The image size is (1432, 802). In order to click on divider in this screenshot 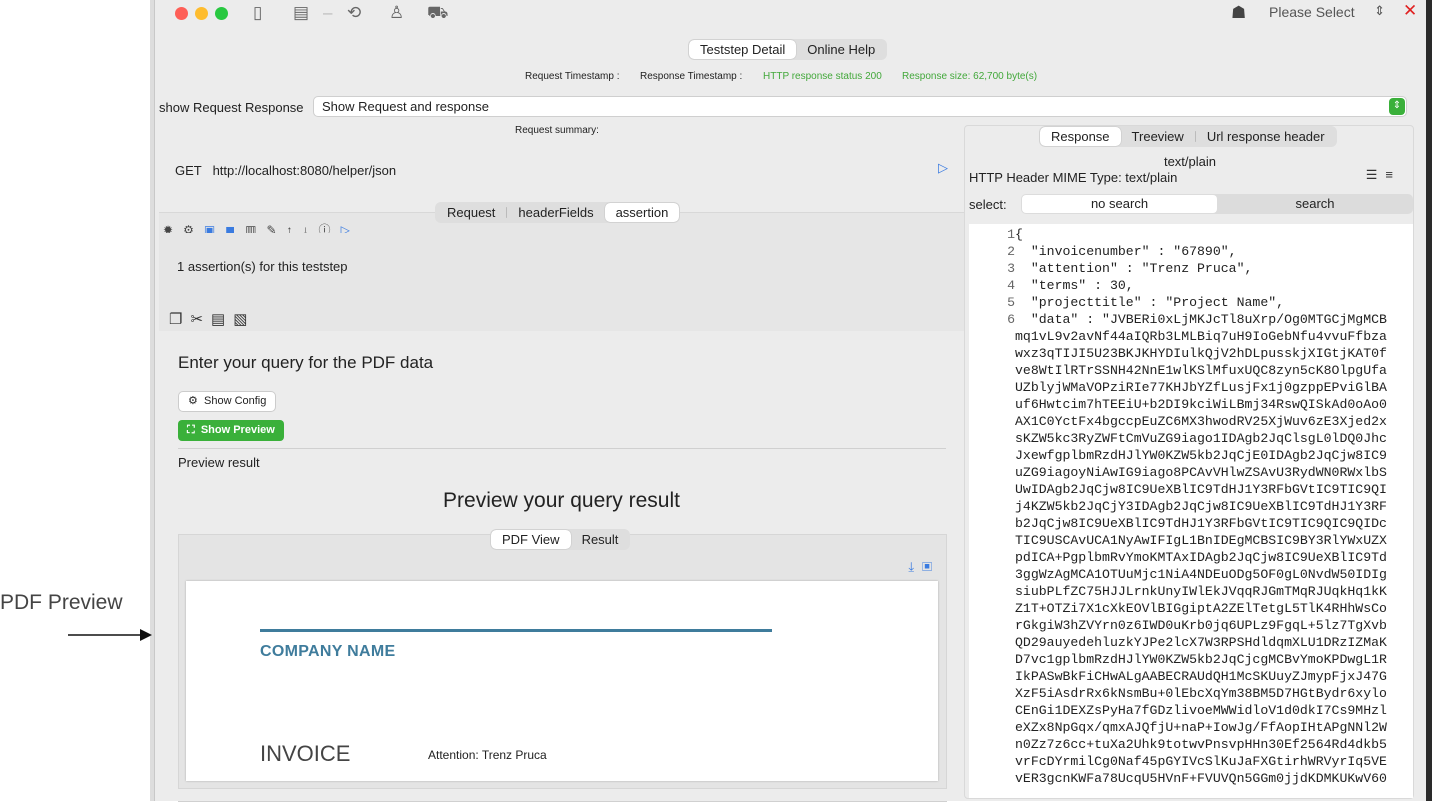, I will do `click(562, 448)`.